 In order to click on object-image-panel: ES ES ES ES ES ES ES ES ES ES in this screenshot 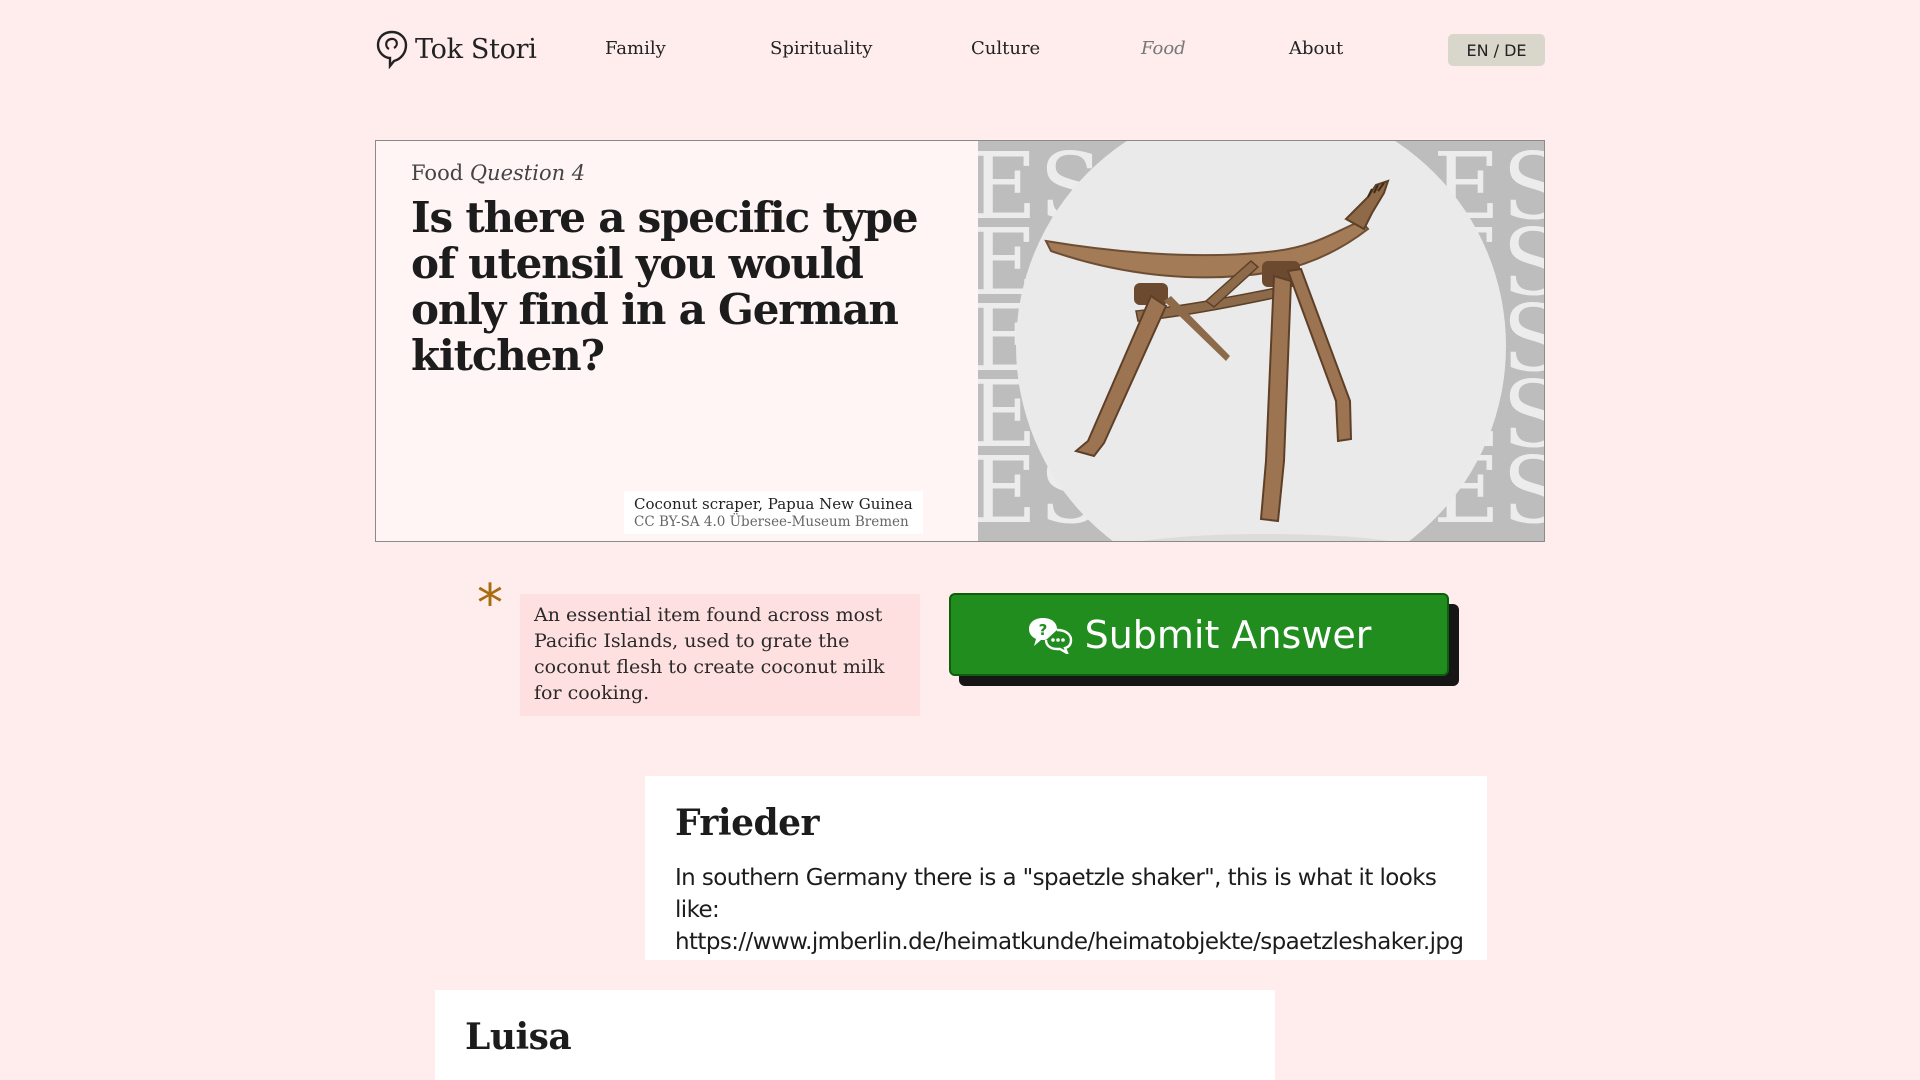, I will do `click(1261, 341)`.